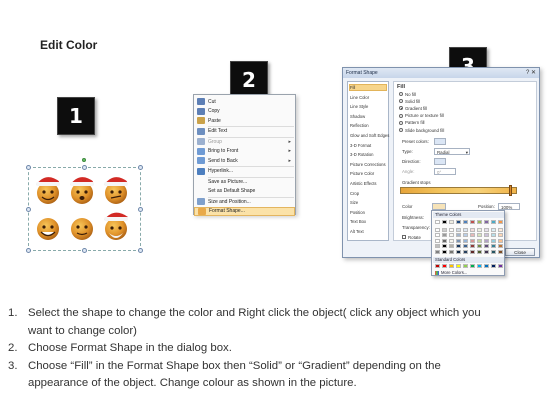 This screenshot has width=560, height=420. What do you see at coordinates (445, 171) in the screenshot?
I see `angle-input: 0°` at bounding box center [445, 171].